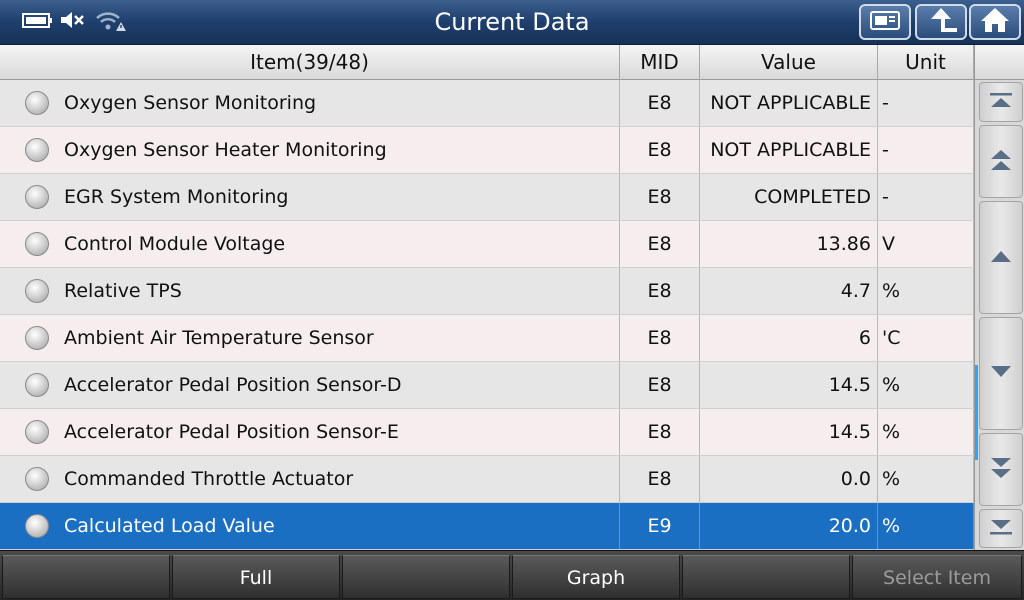  What do you see at coordinates (310, 432) in the screenshot?
I see `item-name: Accelerator Pedal Position Sensor-E` at bounding box center [310, 432].